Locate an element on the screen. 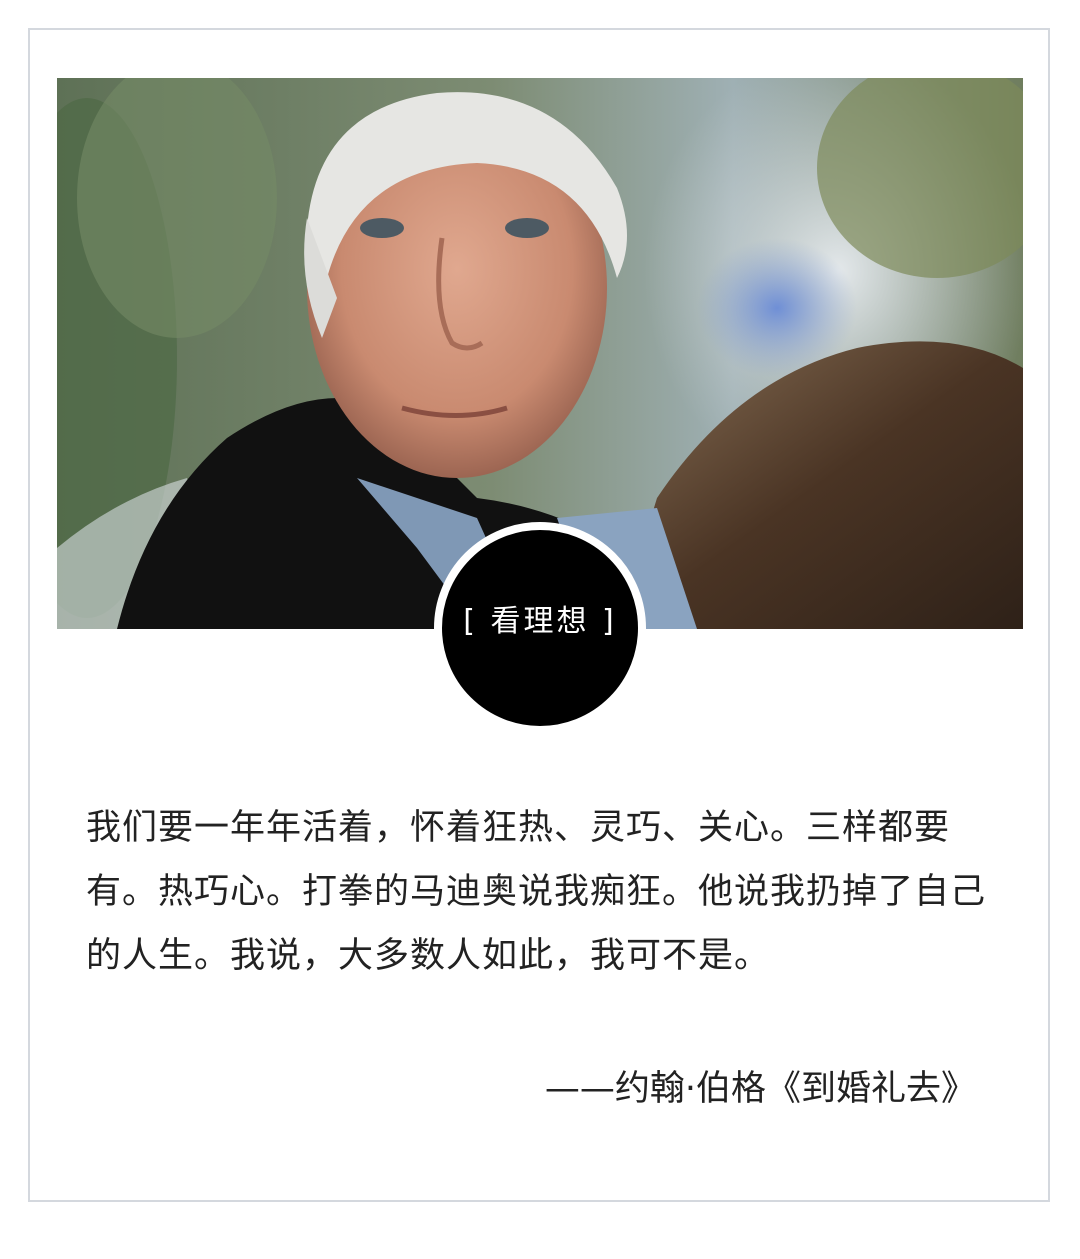  brand-badge: [ 看理想 ] is located at coordinates (540, 628).